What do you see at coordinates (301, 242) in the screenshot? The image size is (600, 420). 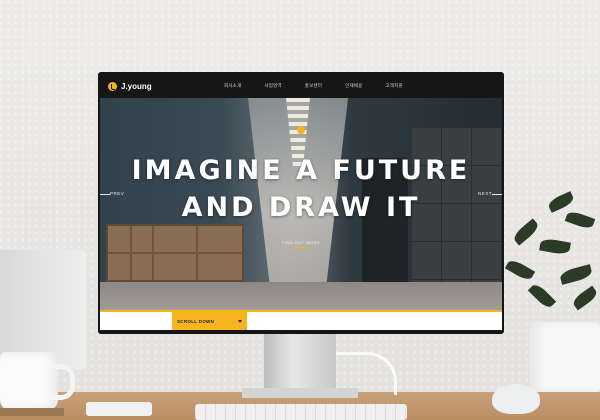 I see `find-out-more-link: FIND OUT MORE` at bounding box center [301, 242].